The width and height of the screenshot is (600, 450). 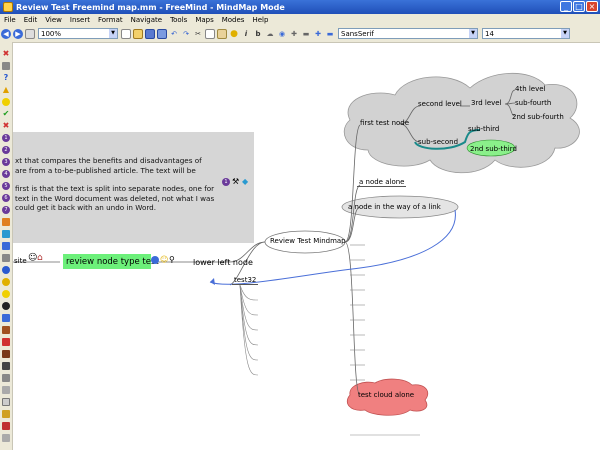 I want to click on sub-third-node: sub-third, so click(x=483, y=129).